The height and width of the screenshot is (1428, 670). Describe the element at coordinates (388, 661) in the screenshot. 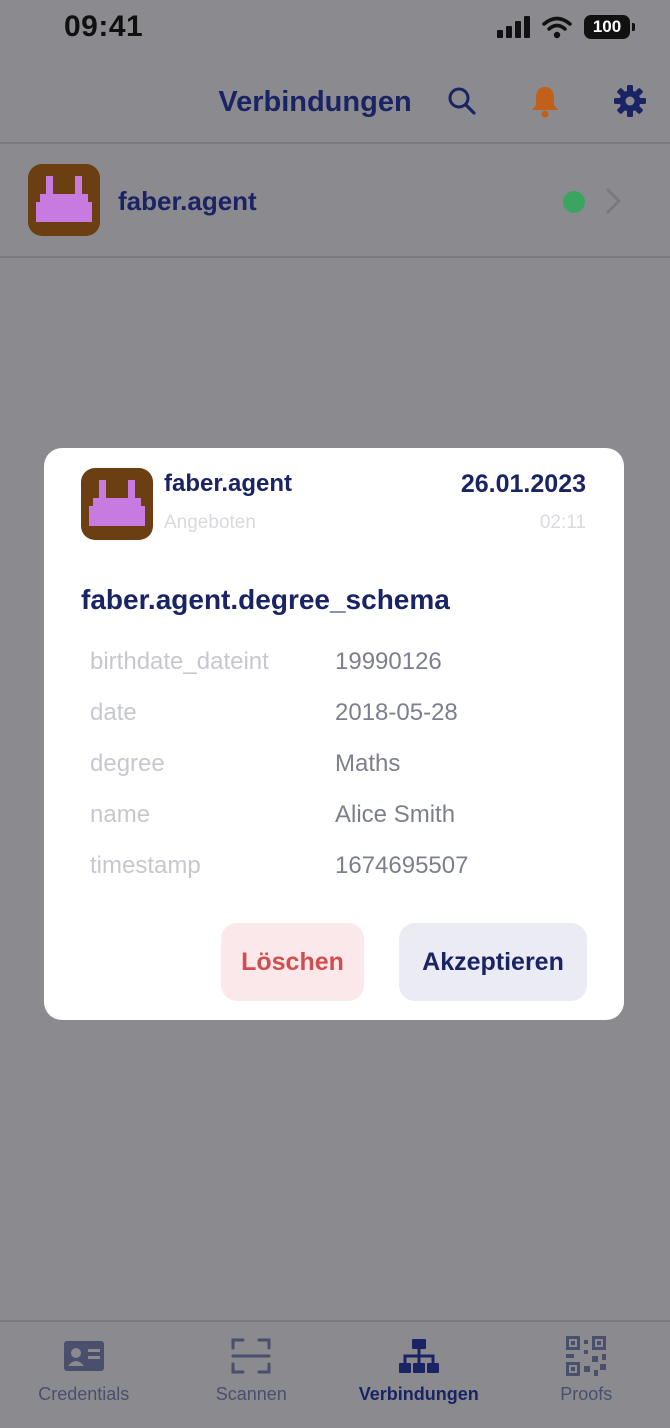

I see `attribute-value: 19990126` at that location.